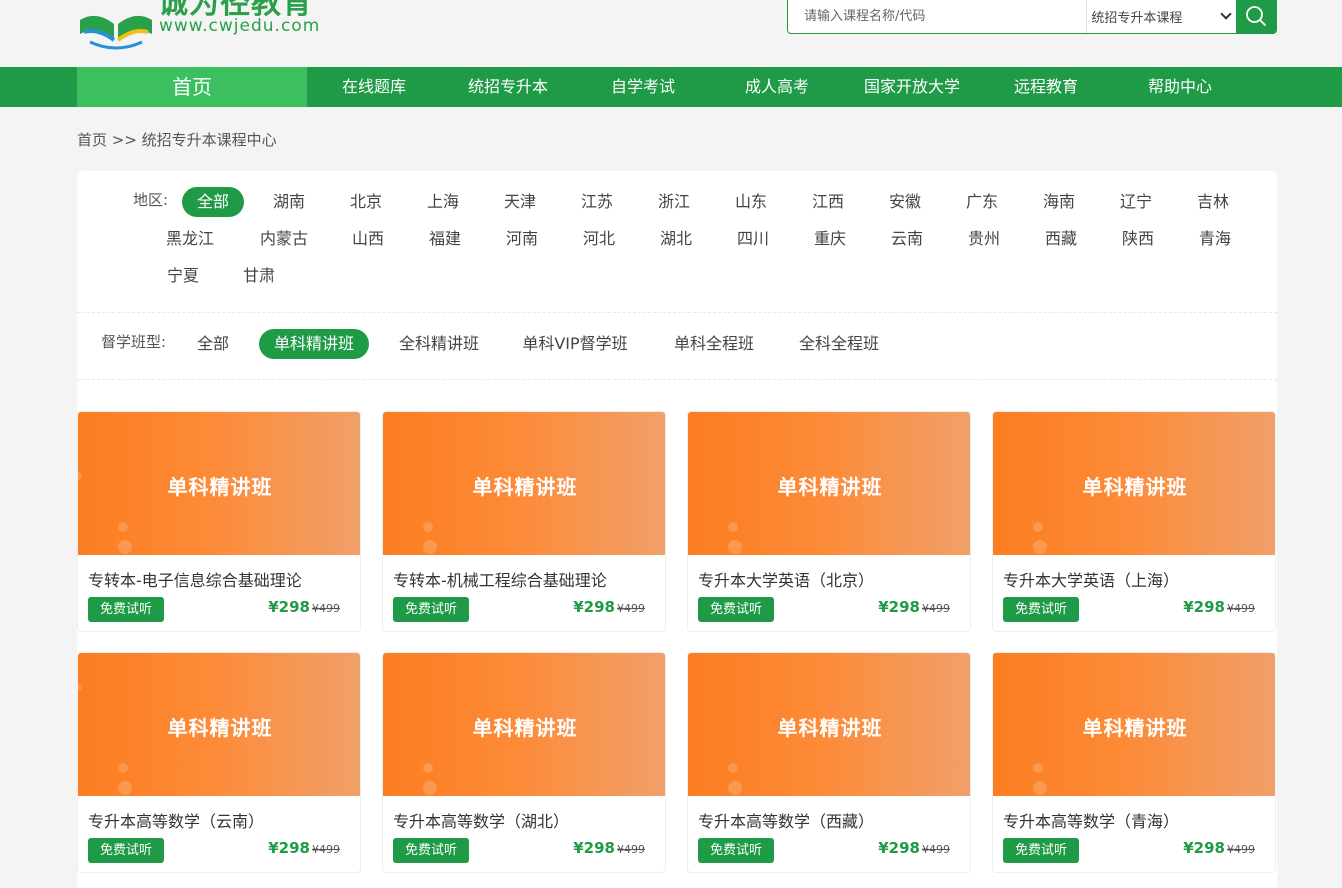 The width and height of the screenshot is (1342, 888). What do you see at coordinates (905, 202) in the screenshot?
I see `region-tag: 安徽` at bounding box center [905, 202].